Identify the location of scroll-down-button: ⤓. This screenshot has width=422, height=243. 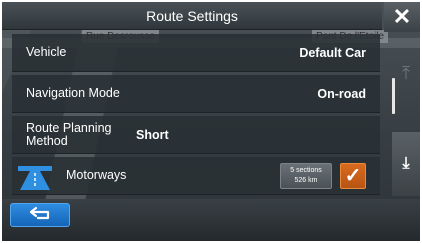
(406, 164).